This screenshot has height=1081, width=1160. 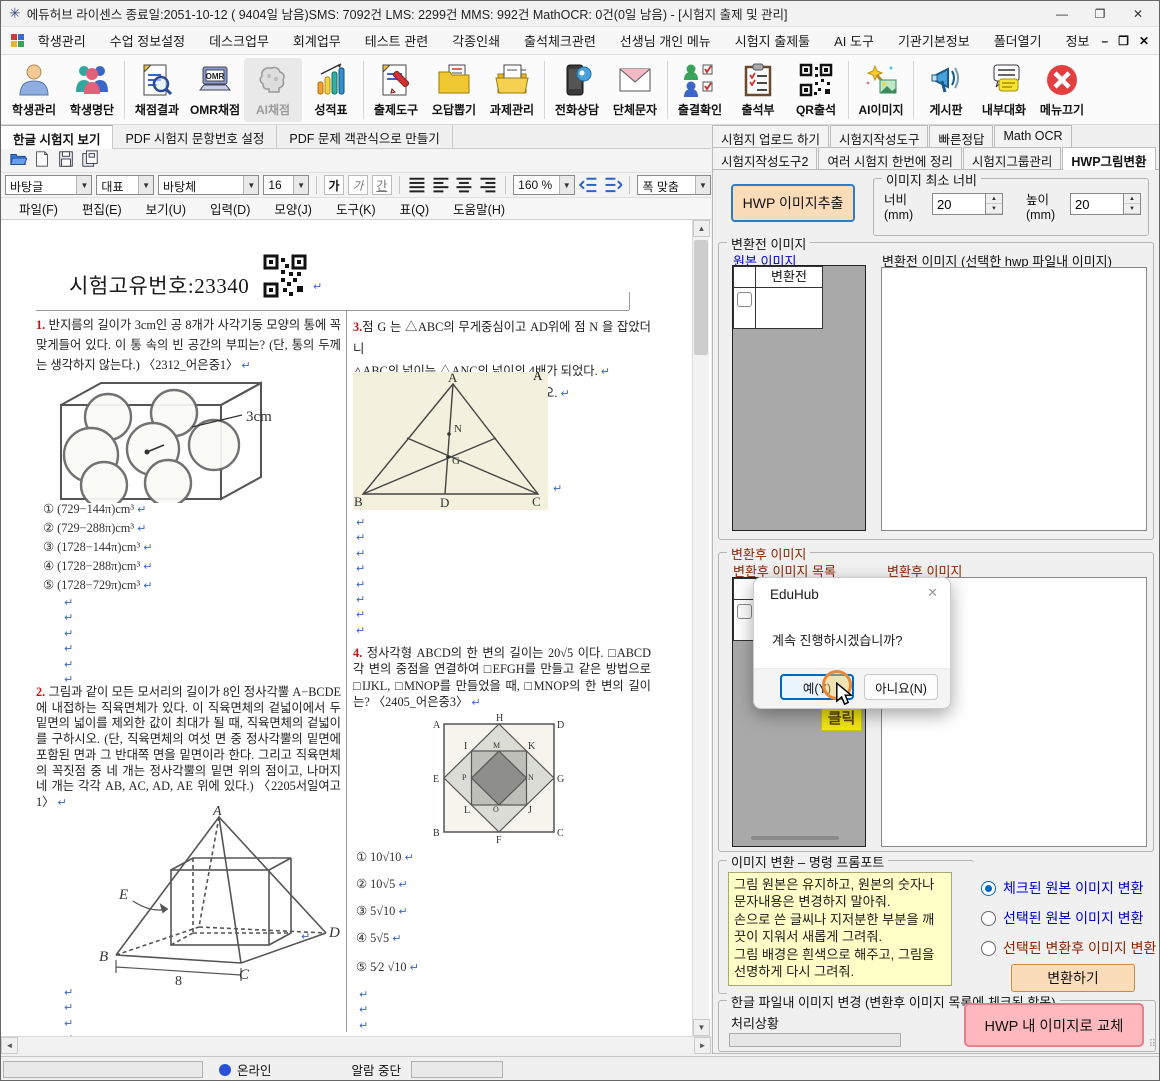 What do you see at coordinates (415, 208) in the screenshot?
I see `hwp-menu-table: 표(Q)` at bounding box center [415, 208].